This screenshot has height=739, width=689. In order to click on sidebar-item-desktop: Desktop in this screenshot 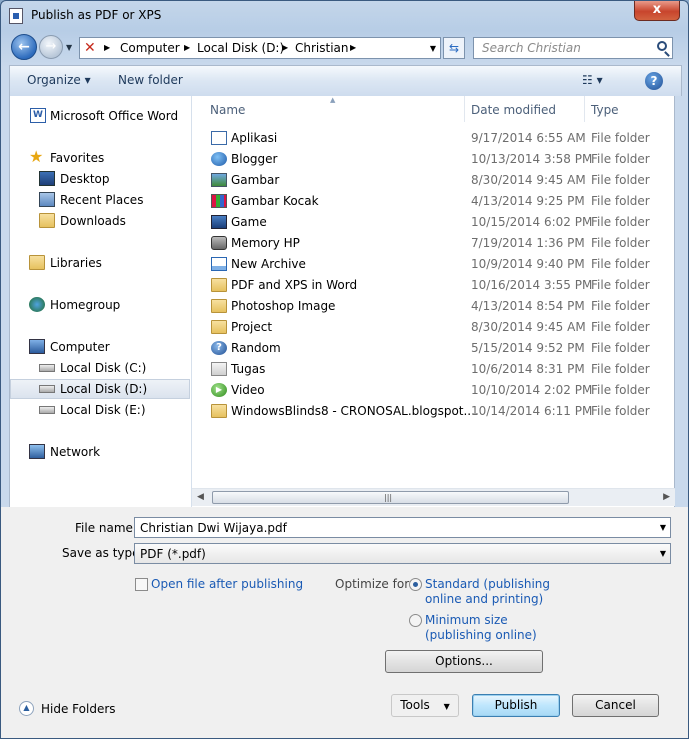, I will do `click(100, 179)`.